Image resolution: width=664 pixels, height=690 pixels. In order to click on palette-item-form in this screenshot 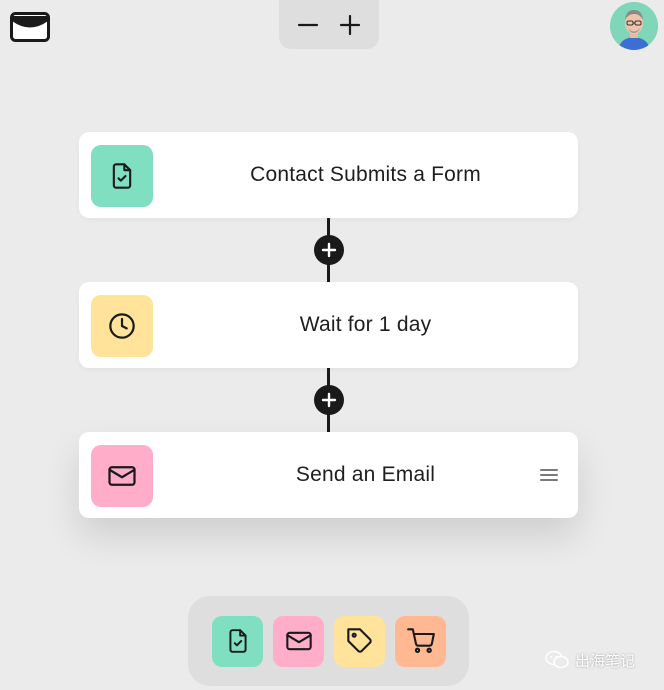, I will do `click(237, 641)`.